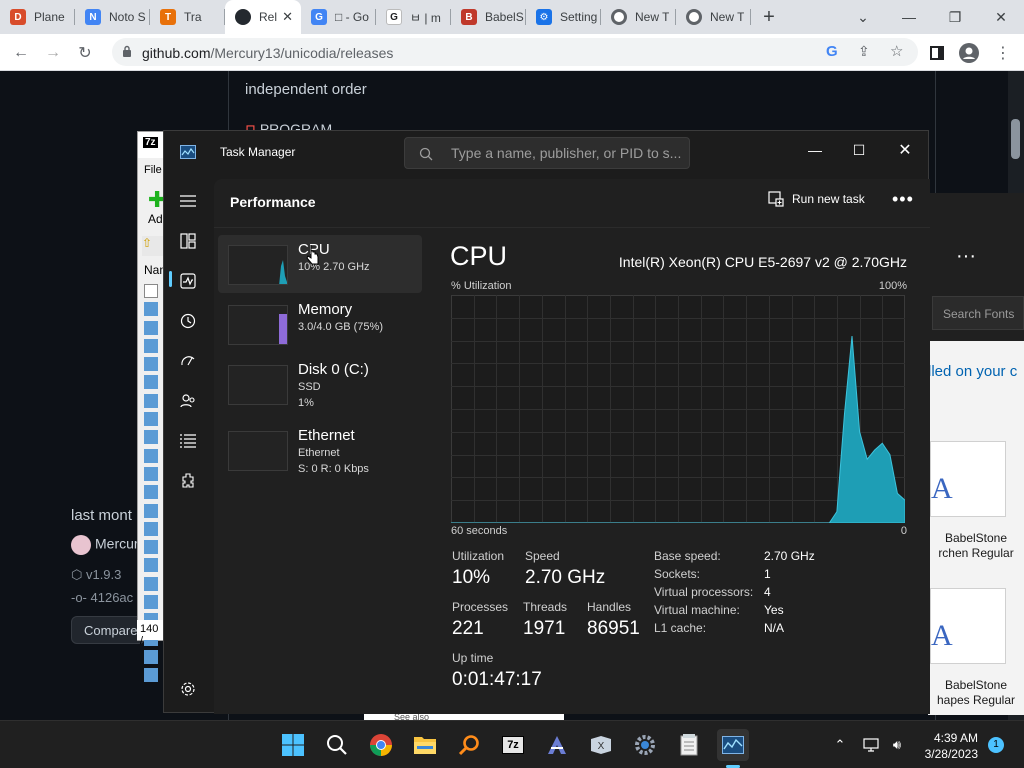 Image resolution: width=1024 pixels, height=768 pixels. What do you see at coordinates (1003, 53) in the screenshot?
I see `browser-menu-icon: ⋮` at bounding box center [1003, 53].